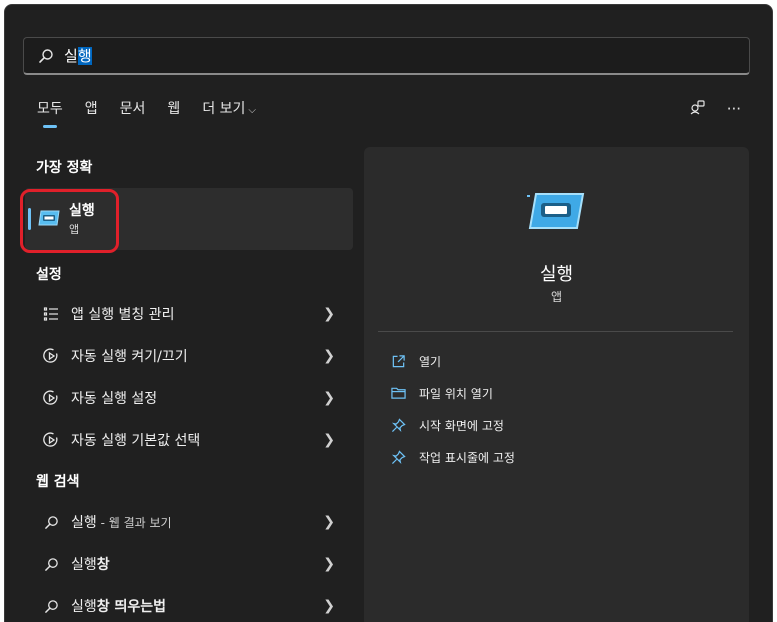 The height and width of the screenshot is (622, 777). What do you see at coordinates (556, 211) in the screenshot?
I see `run-app-icon` at bounding box center [556, 211].